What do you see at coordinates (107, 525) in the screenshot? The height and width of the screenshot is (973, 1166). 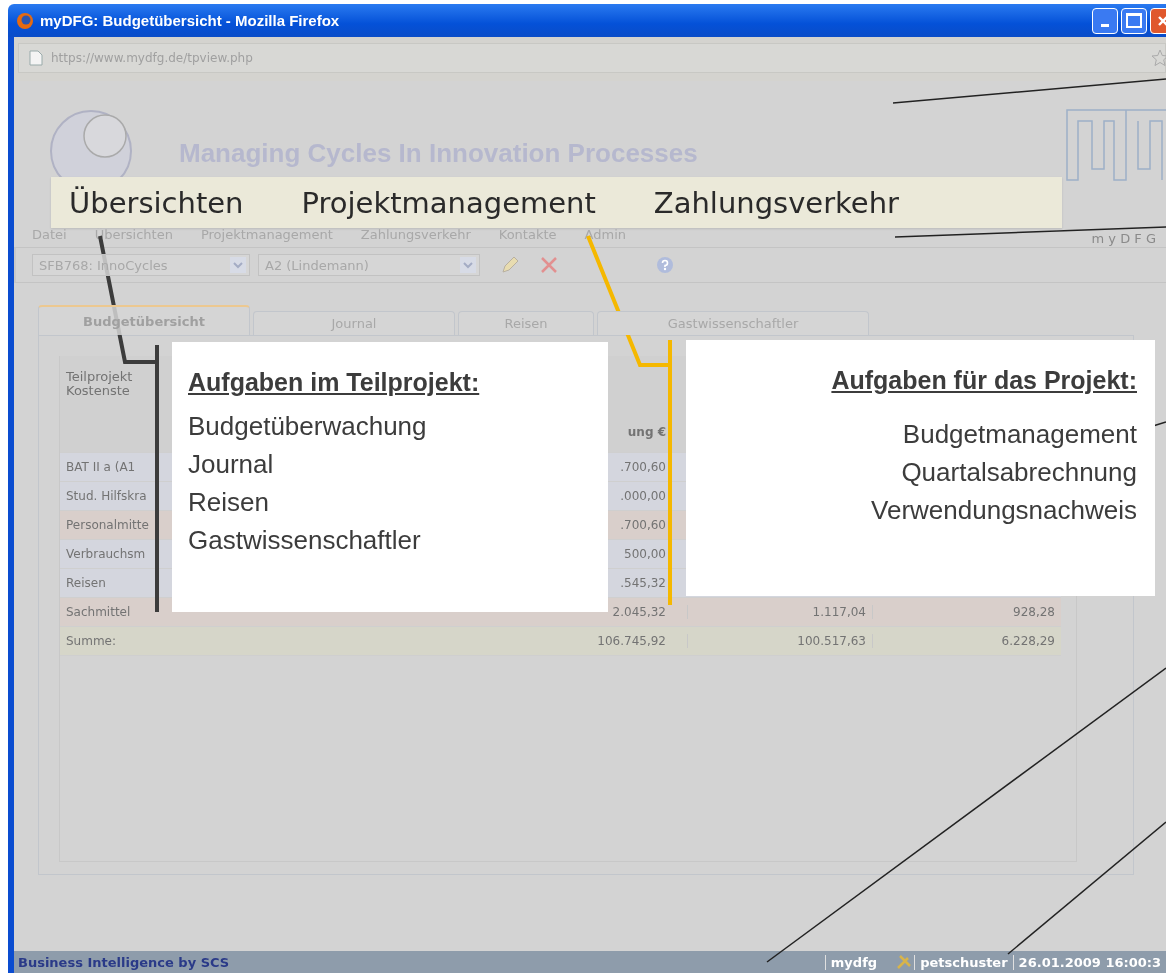 I see `table-cell: Personalmitte` at bounding box center [107, 525].